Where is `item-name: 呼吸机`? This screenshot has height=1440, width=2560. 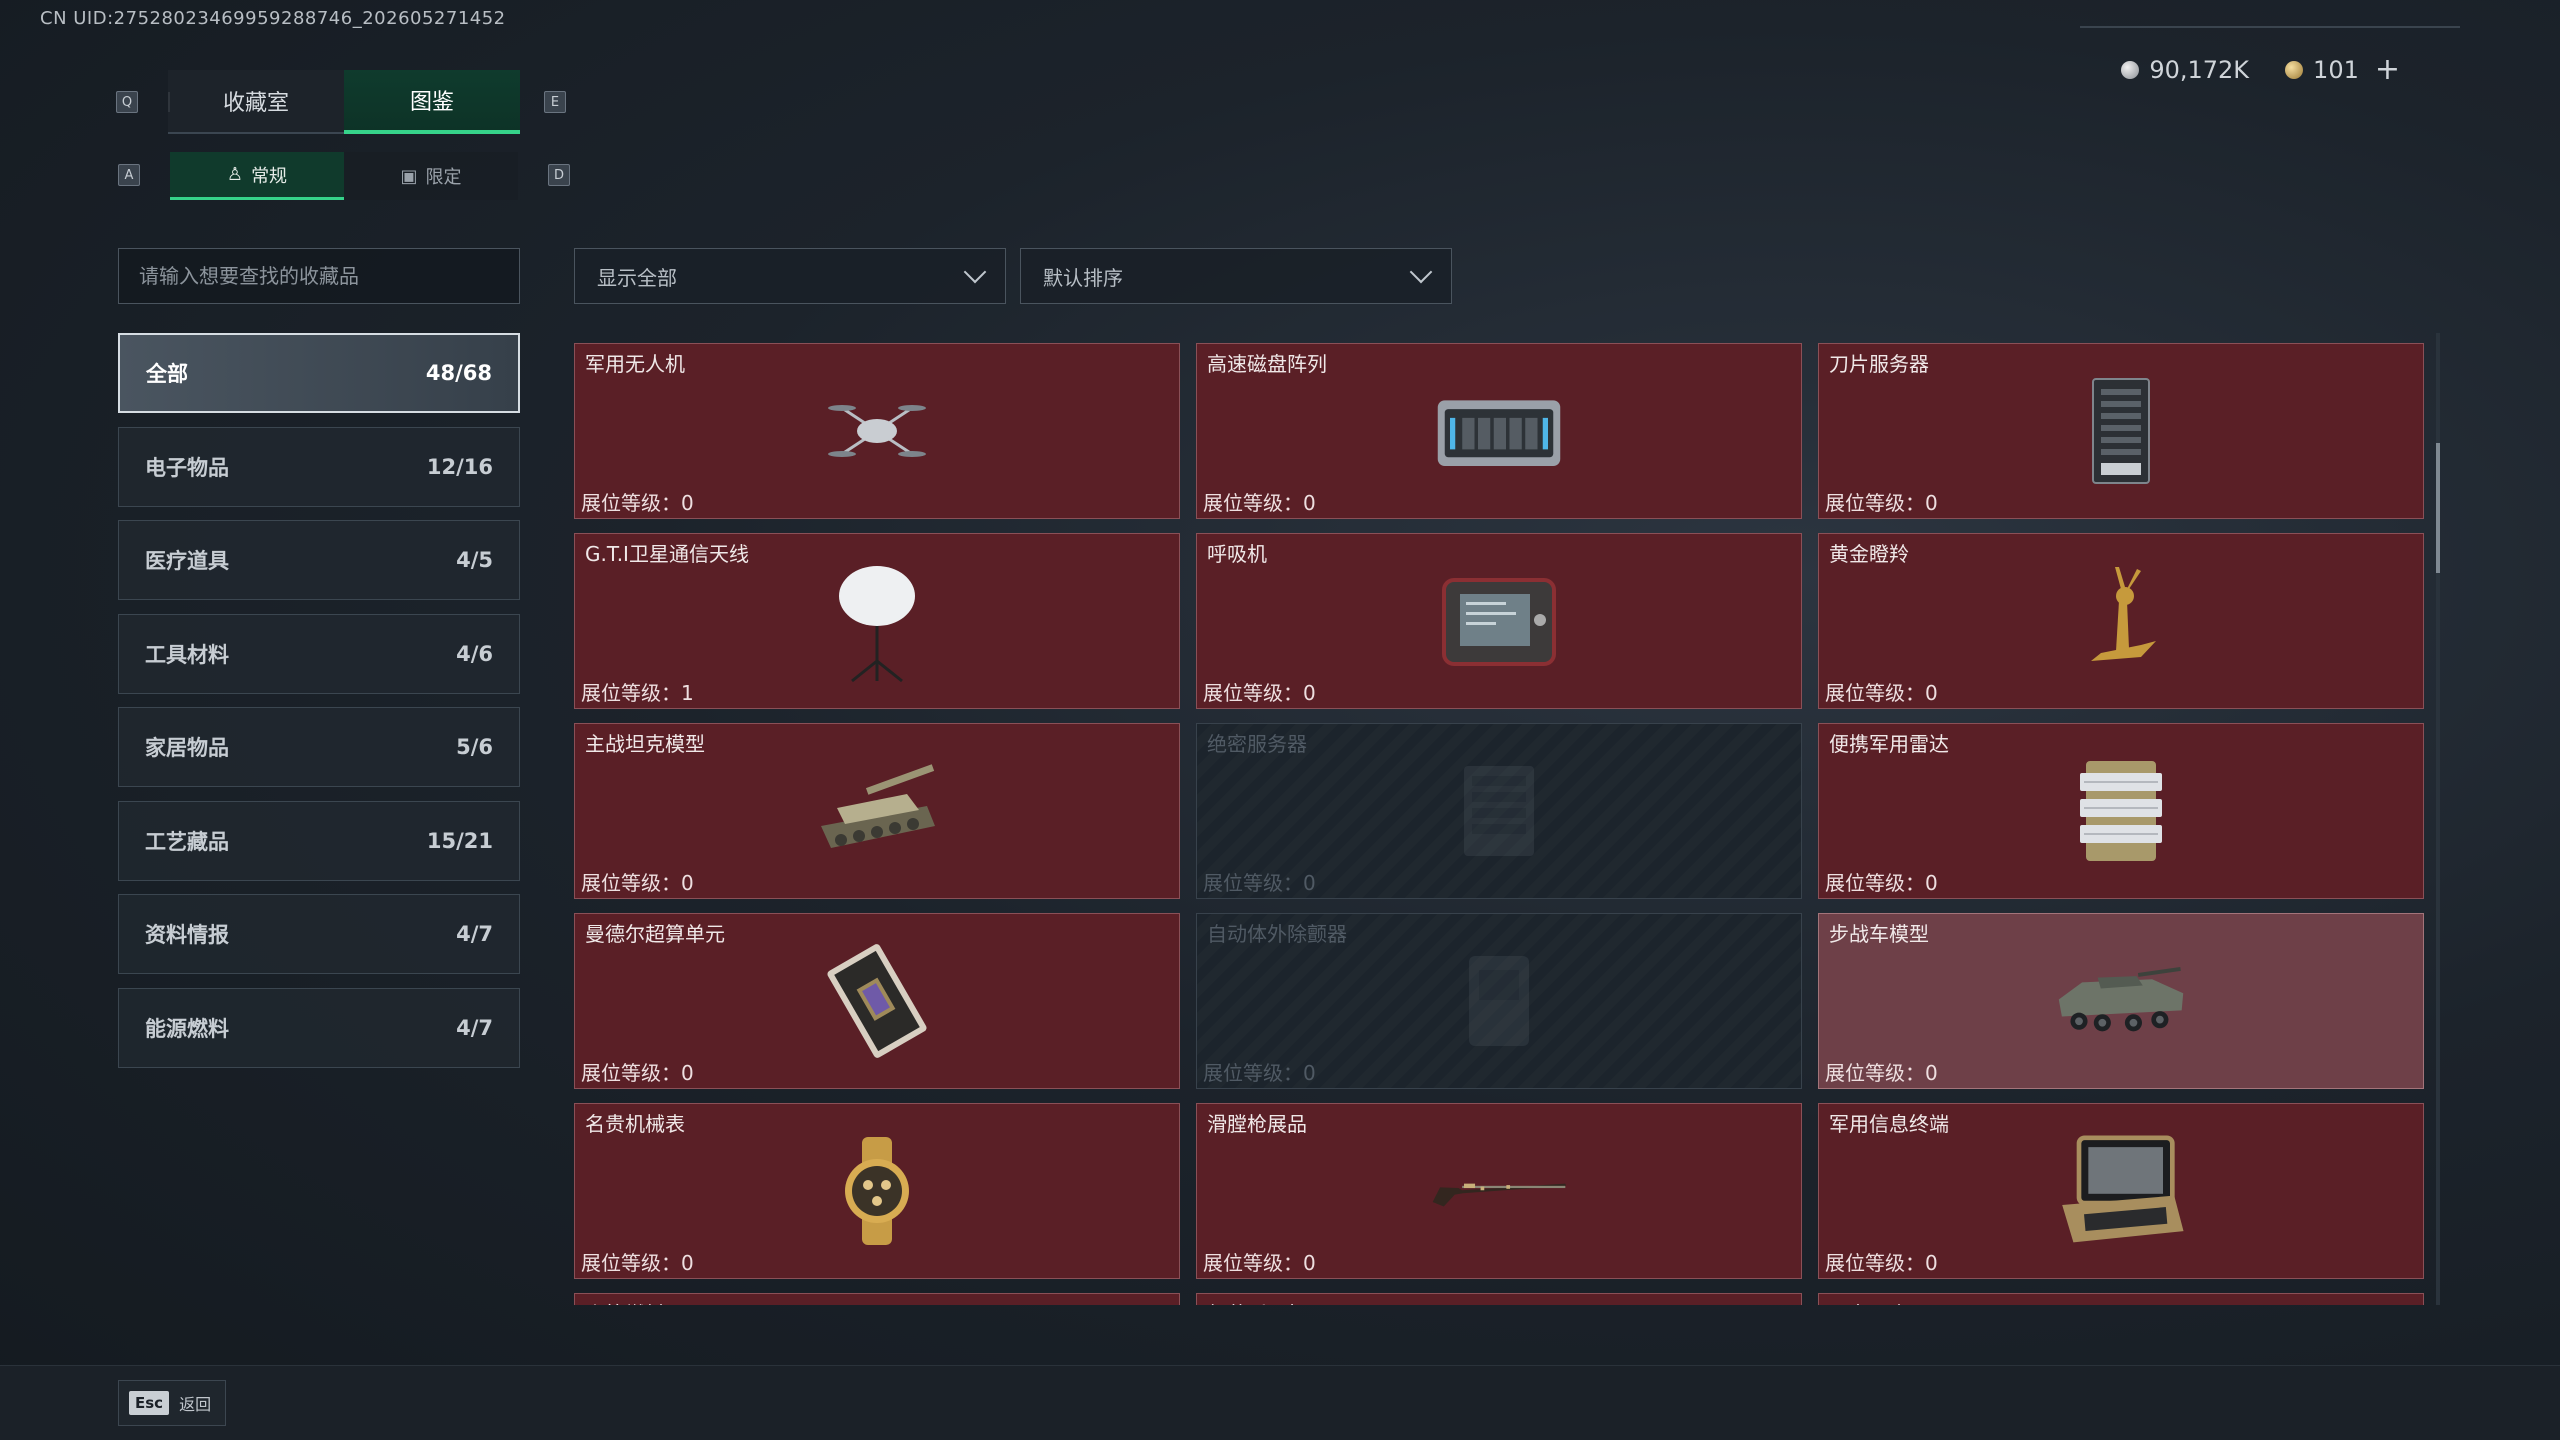 item-name: 呼吸机 is located at coordinates (1237, 554).